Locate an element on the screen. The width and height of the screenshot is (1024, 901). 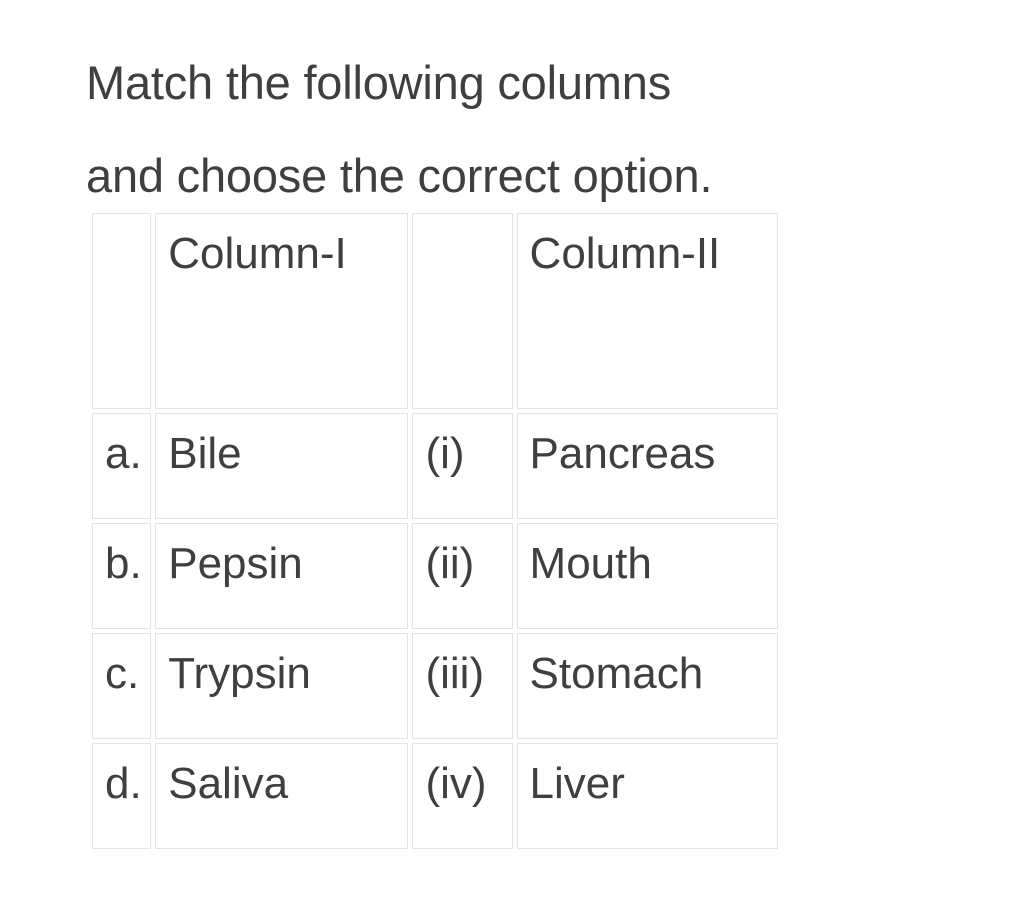
row-roman-label: (ii) is located at coordinates (450, 563).